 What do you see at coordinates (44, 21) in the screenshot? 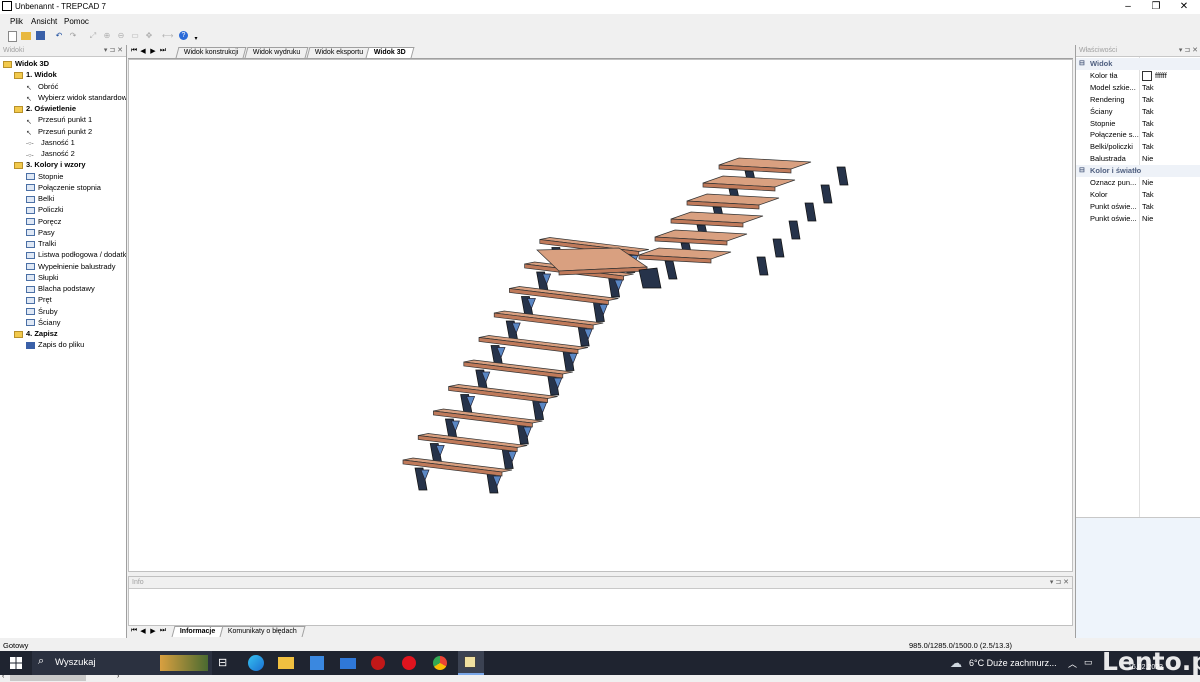
I see `menu-ansicht: Ansicht` at bounding box center [44, 21].